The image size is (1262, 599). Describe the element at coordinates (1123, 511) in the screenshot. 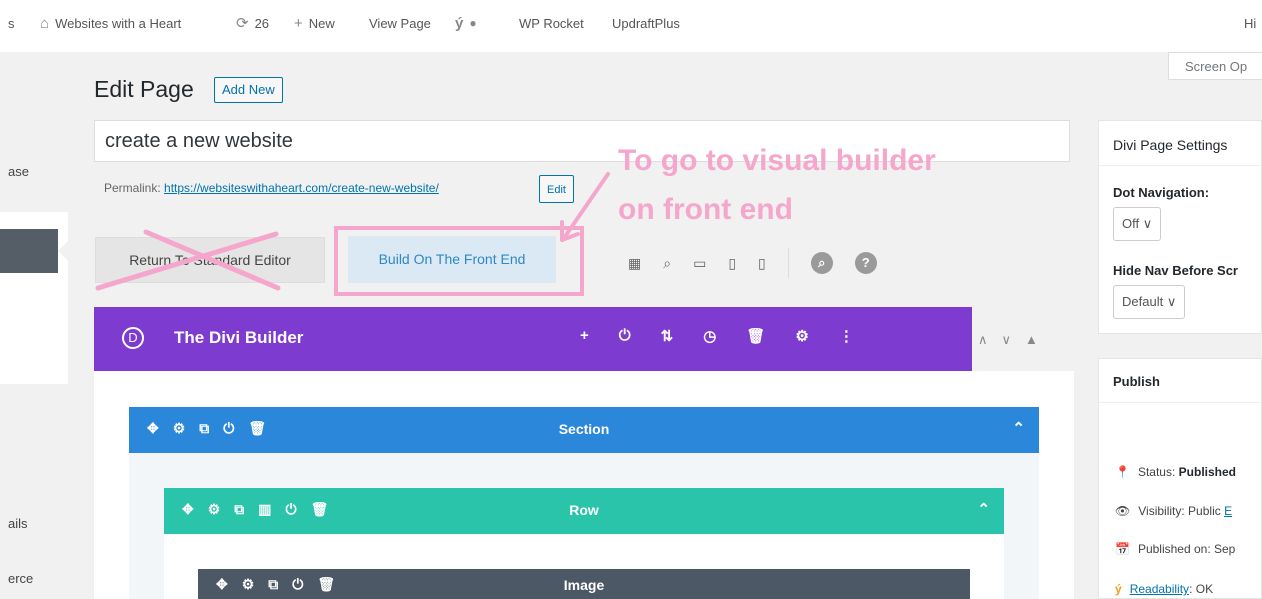

I see `eye-icon: 👁` at that location.